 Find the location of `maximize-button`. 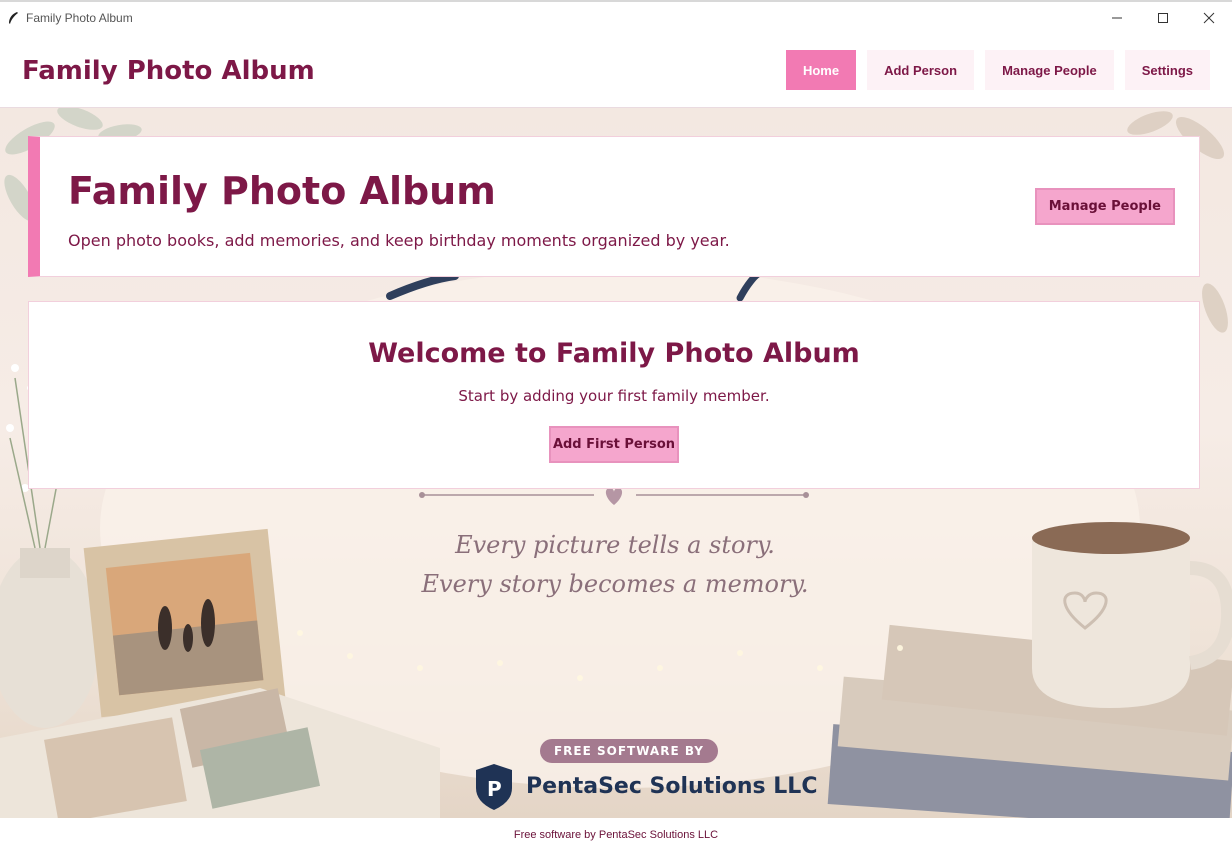

maximize-button is located at coordinates (1163, 18).